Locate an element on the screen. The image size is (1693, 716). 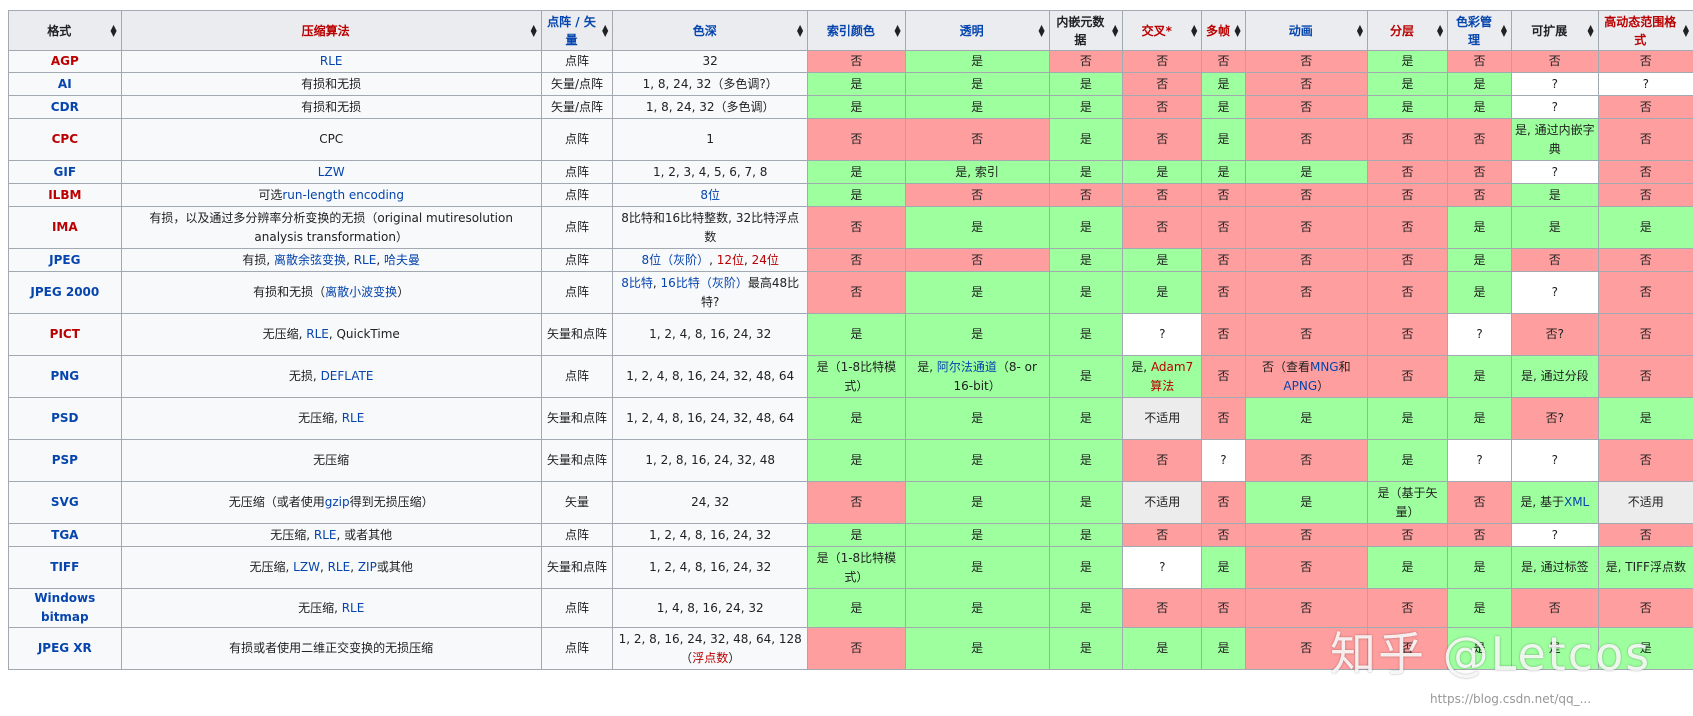
table-cell: 矢量和点阵 is located at coordinates (577, 567).